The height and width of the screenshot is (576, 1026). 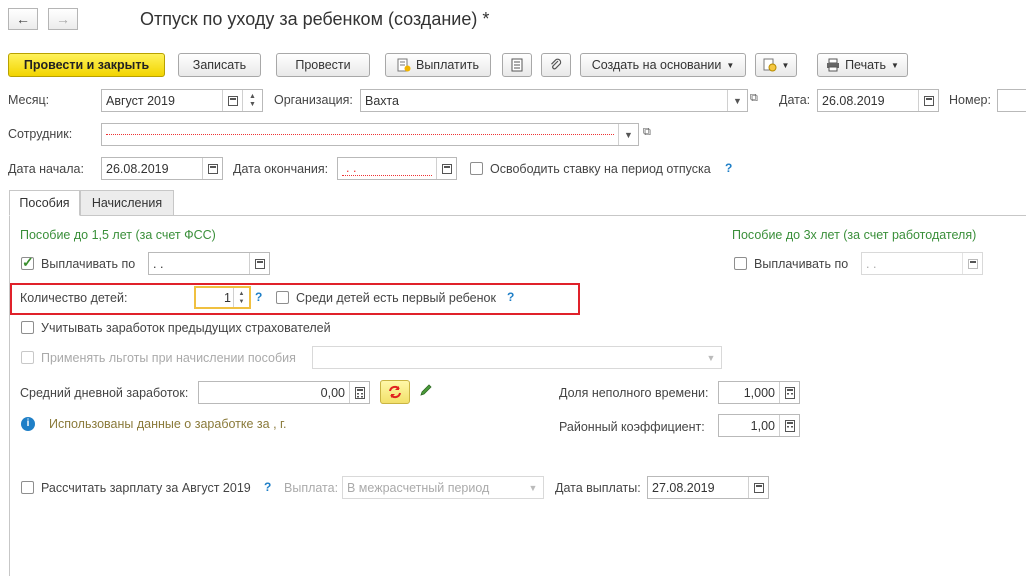 I want to click on children-count-stepper: ▲ ▼, so click(x=241, y=297).